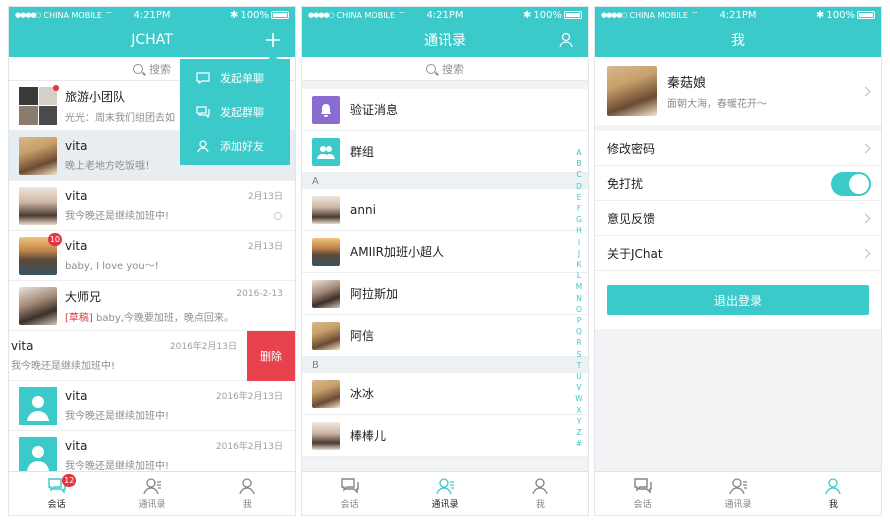 The image size is (890, 521). I want to click on logout-button: 退出登录, so click(738, 300).